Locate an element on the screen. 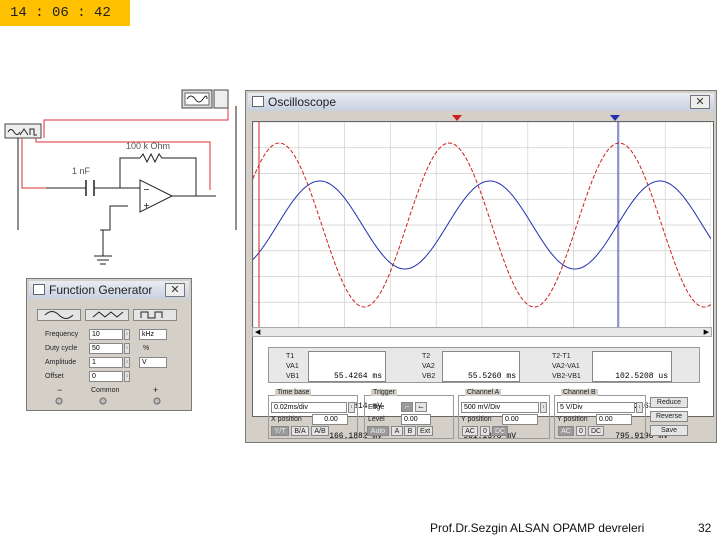 This screenshot has width=720, height=540. amplitude-unit-select: V is located at coordinates (153, 362).